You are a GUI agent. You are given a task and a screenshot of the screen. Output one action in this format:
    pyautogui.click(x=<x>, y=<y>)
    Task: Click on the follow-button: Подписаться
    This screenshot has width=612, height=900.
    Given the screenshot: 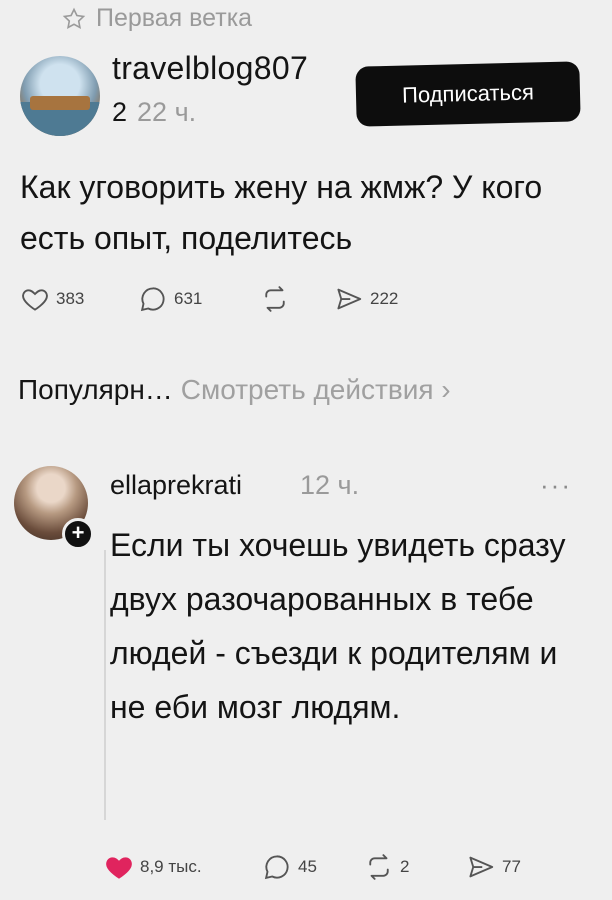 What is the action you would take?
    pyautogui.click(x=468, y=94)
    